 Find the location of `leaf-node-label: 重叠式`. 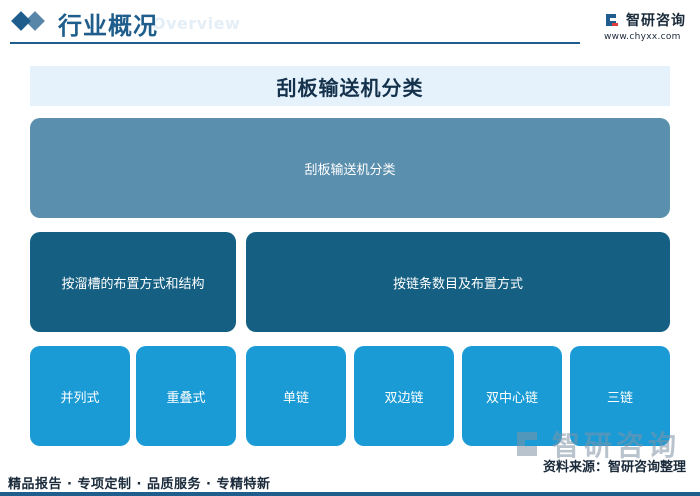

leaf-node-label: 重叠式 is located at coordinates (186, 398).